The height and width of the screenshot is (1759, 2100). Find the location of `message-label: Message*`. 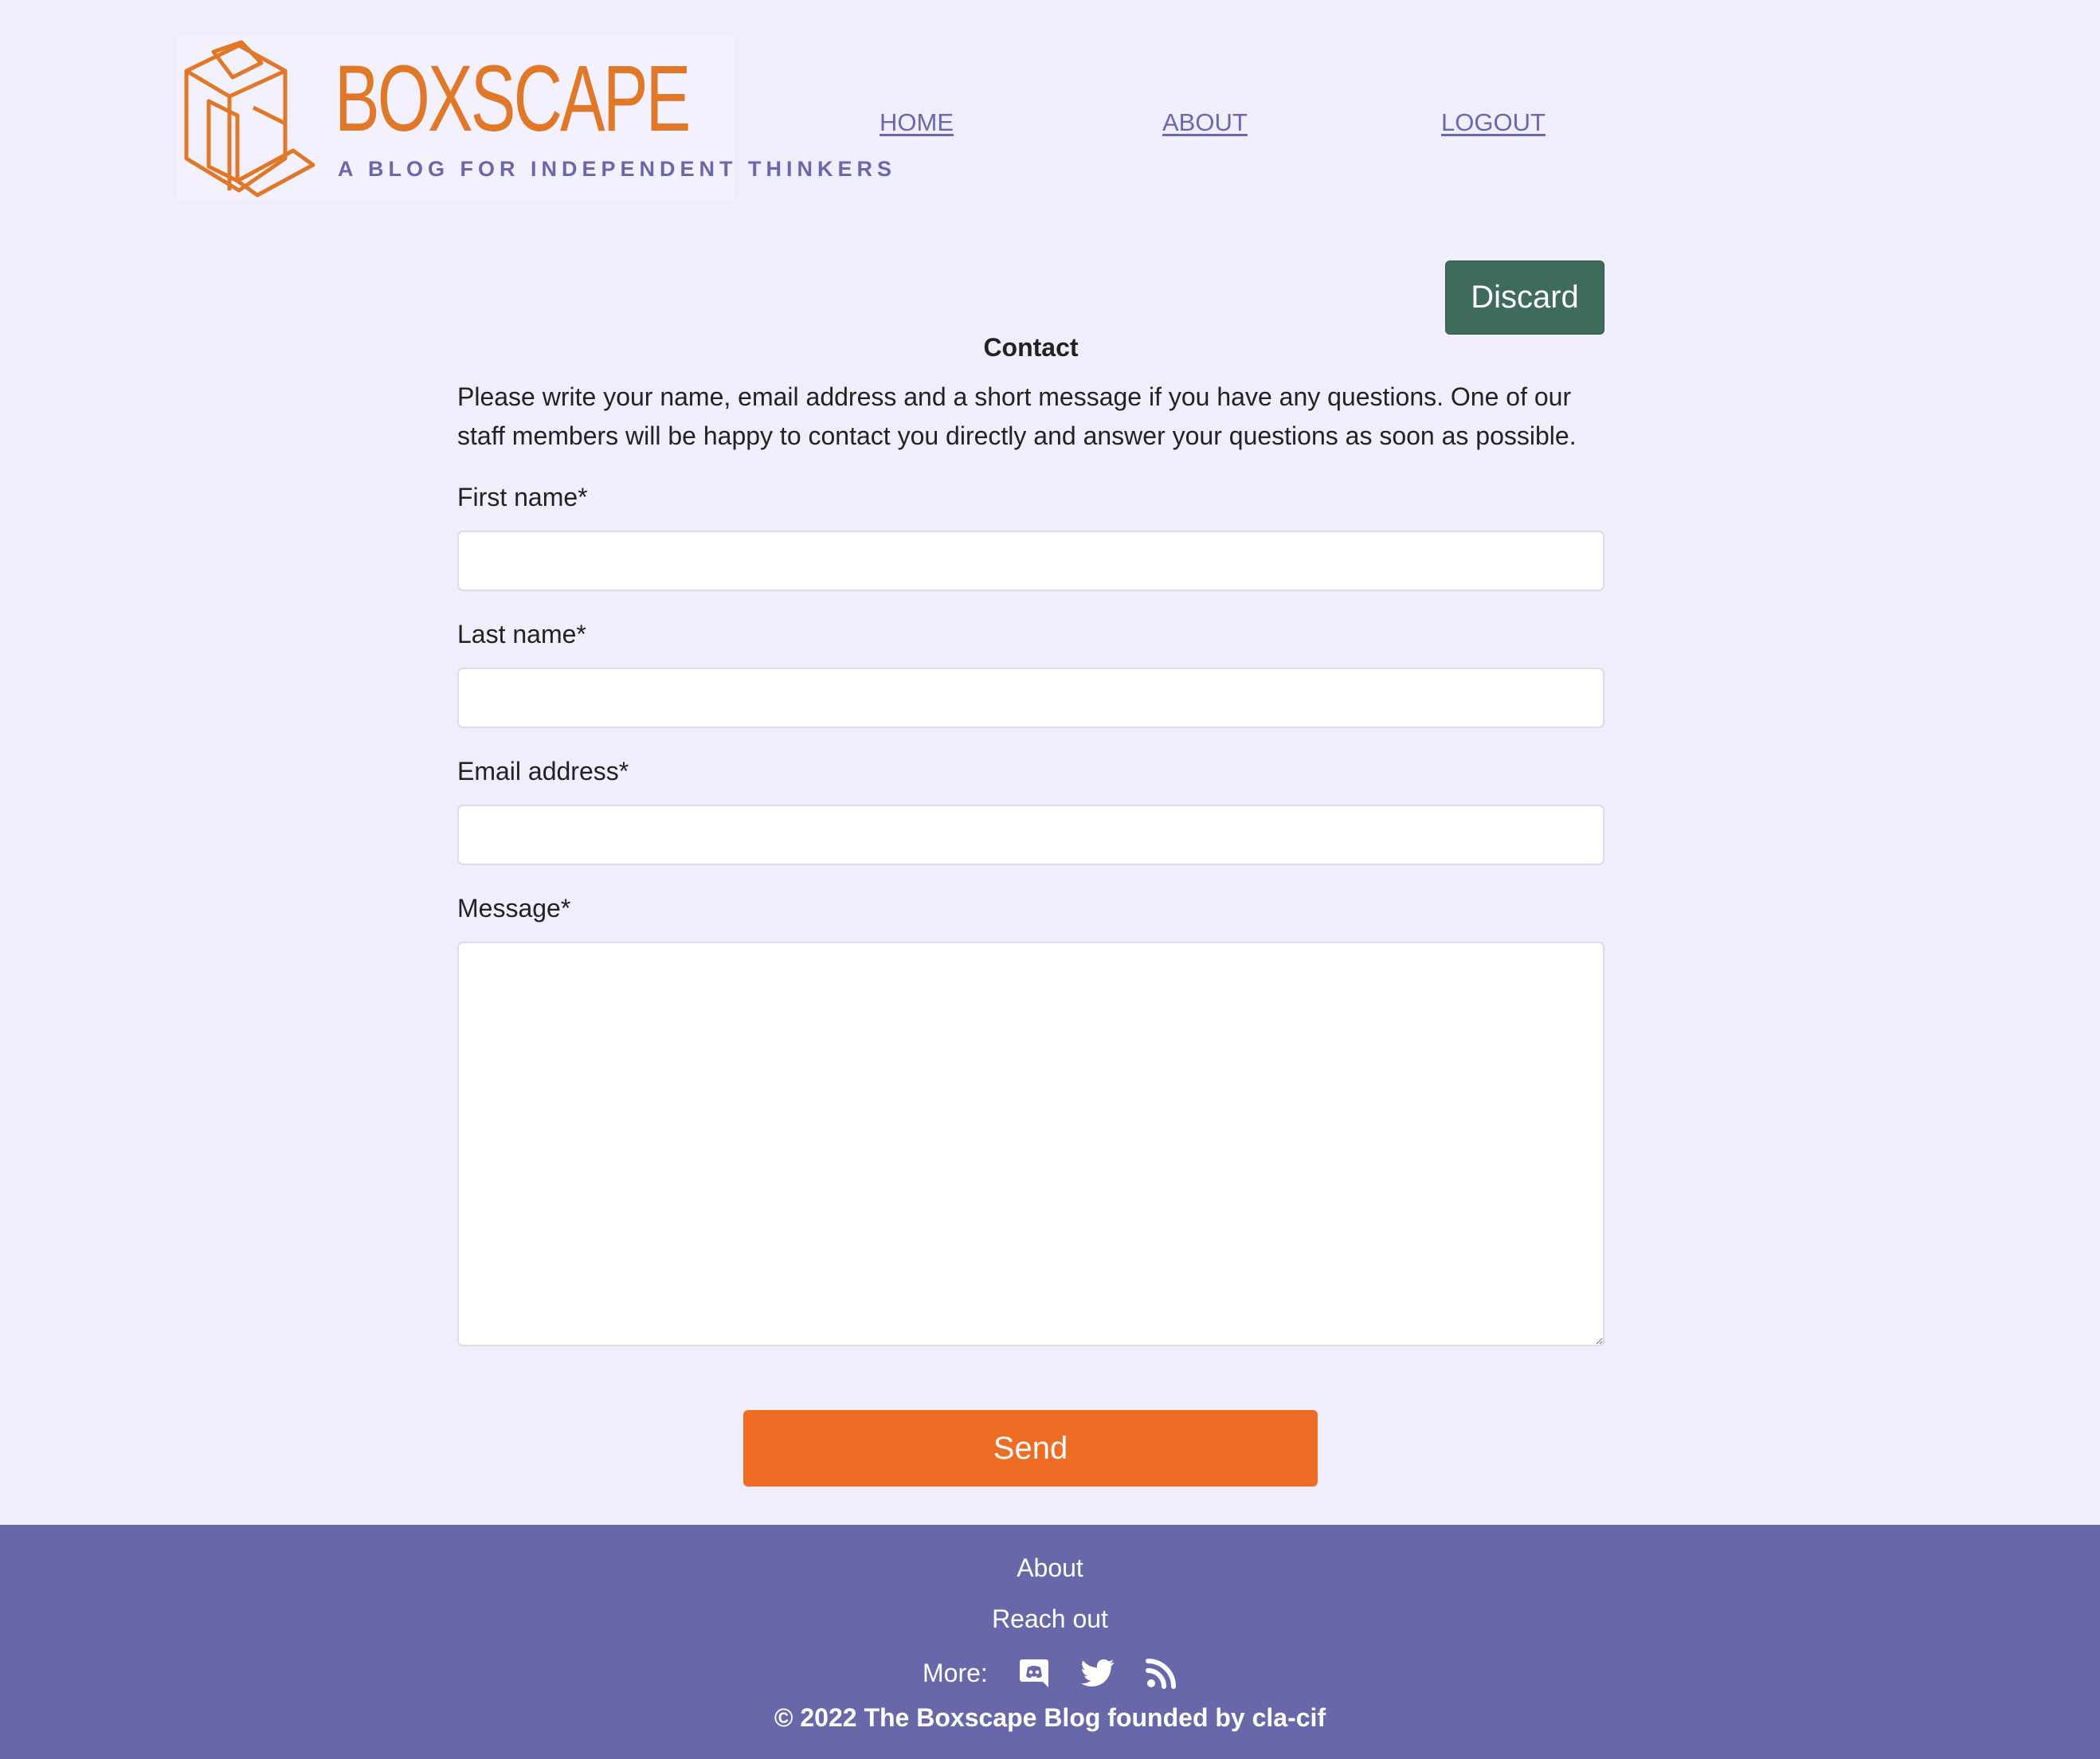

message-label: Message* is located at coordinates (514, 908).